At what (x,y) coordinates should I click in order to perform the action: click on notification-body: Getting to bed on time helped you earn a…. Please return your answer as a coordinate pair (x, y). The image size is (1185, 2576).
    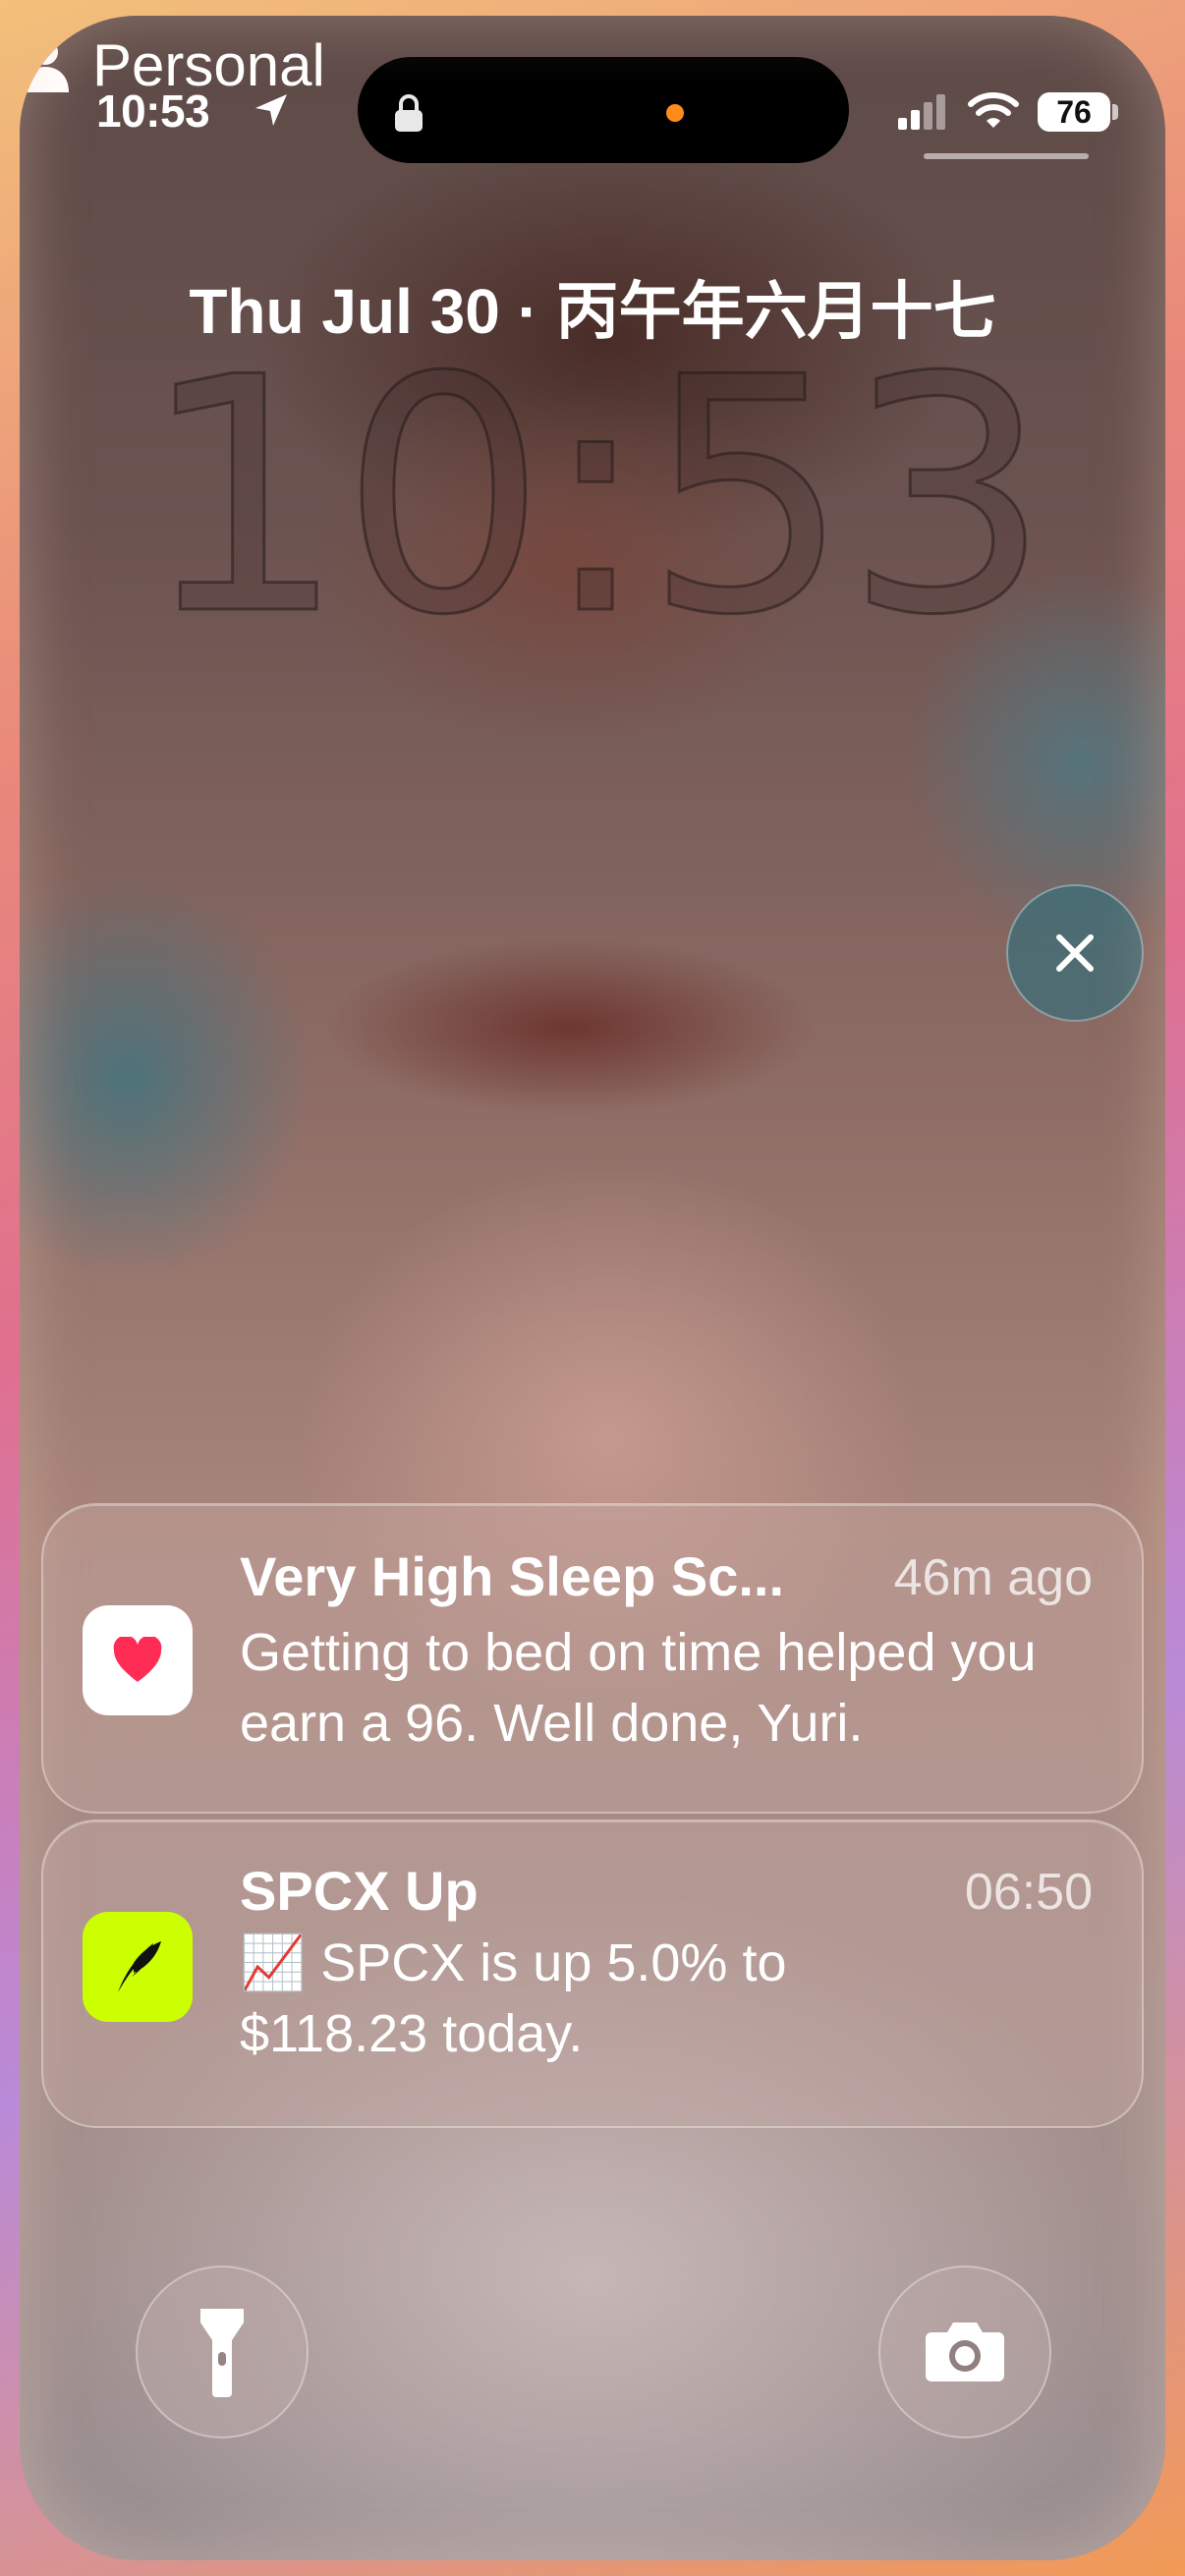
    Looking at the image, I should click on (639, 1688).